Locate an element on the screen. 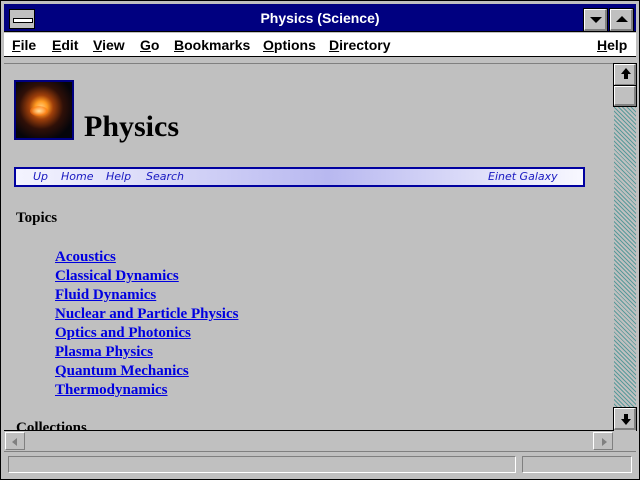 Image resolution: width=640 pixels, height=480 pixels. scroll-up-icon is located at coordinates (626, 73).